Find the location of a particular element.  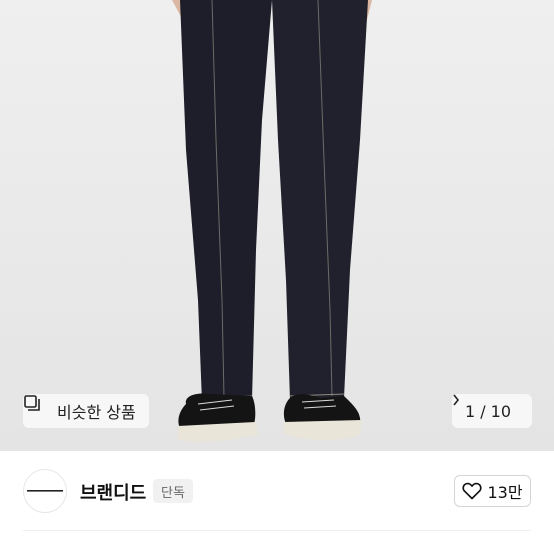

exclusive-badge: 단독 is located at coordinates (173, 491).